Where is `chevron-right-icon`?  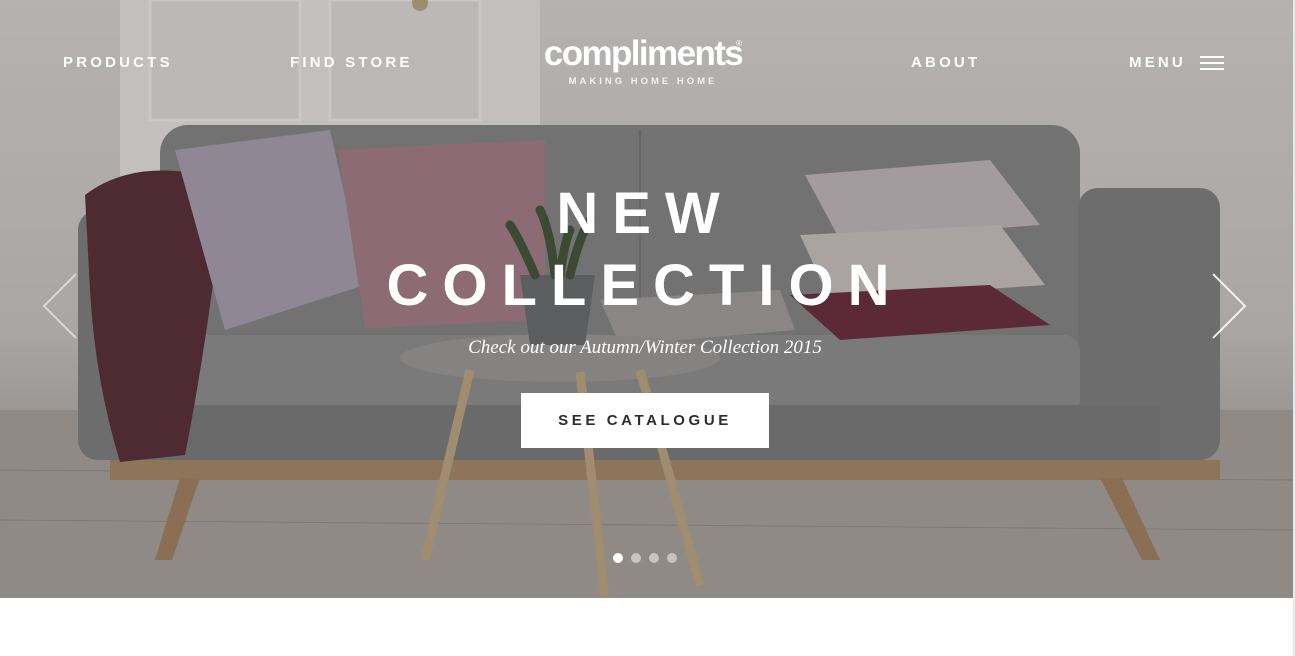 chevron-right-icon is located at coordinates (1229, 306).